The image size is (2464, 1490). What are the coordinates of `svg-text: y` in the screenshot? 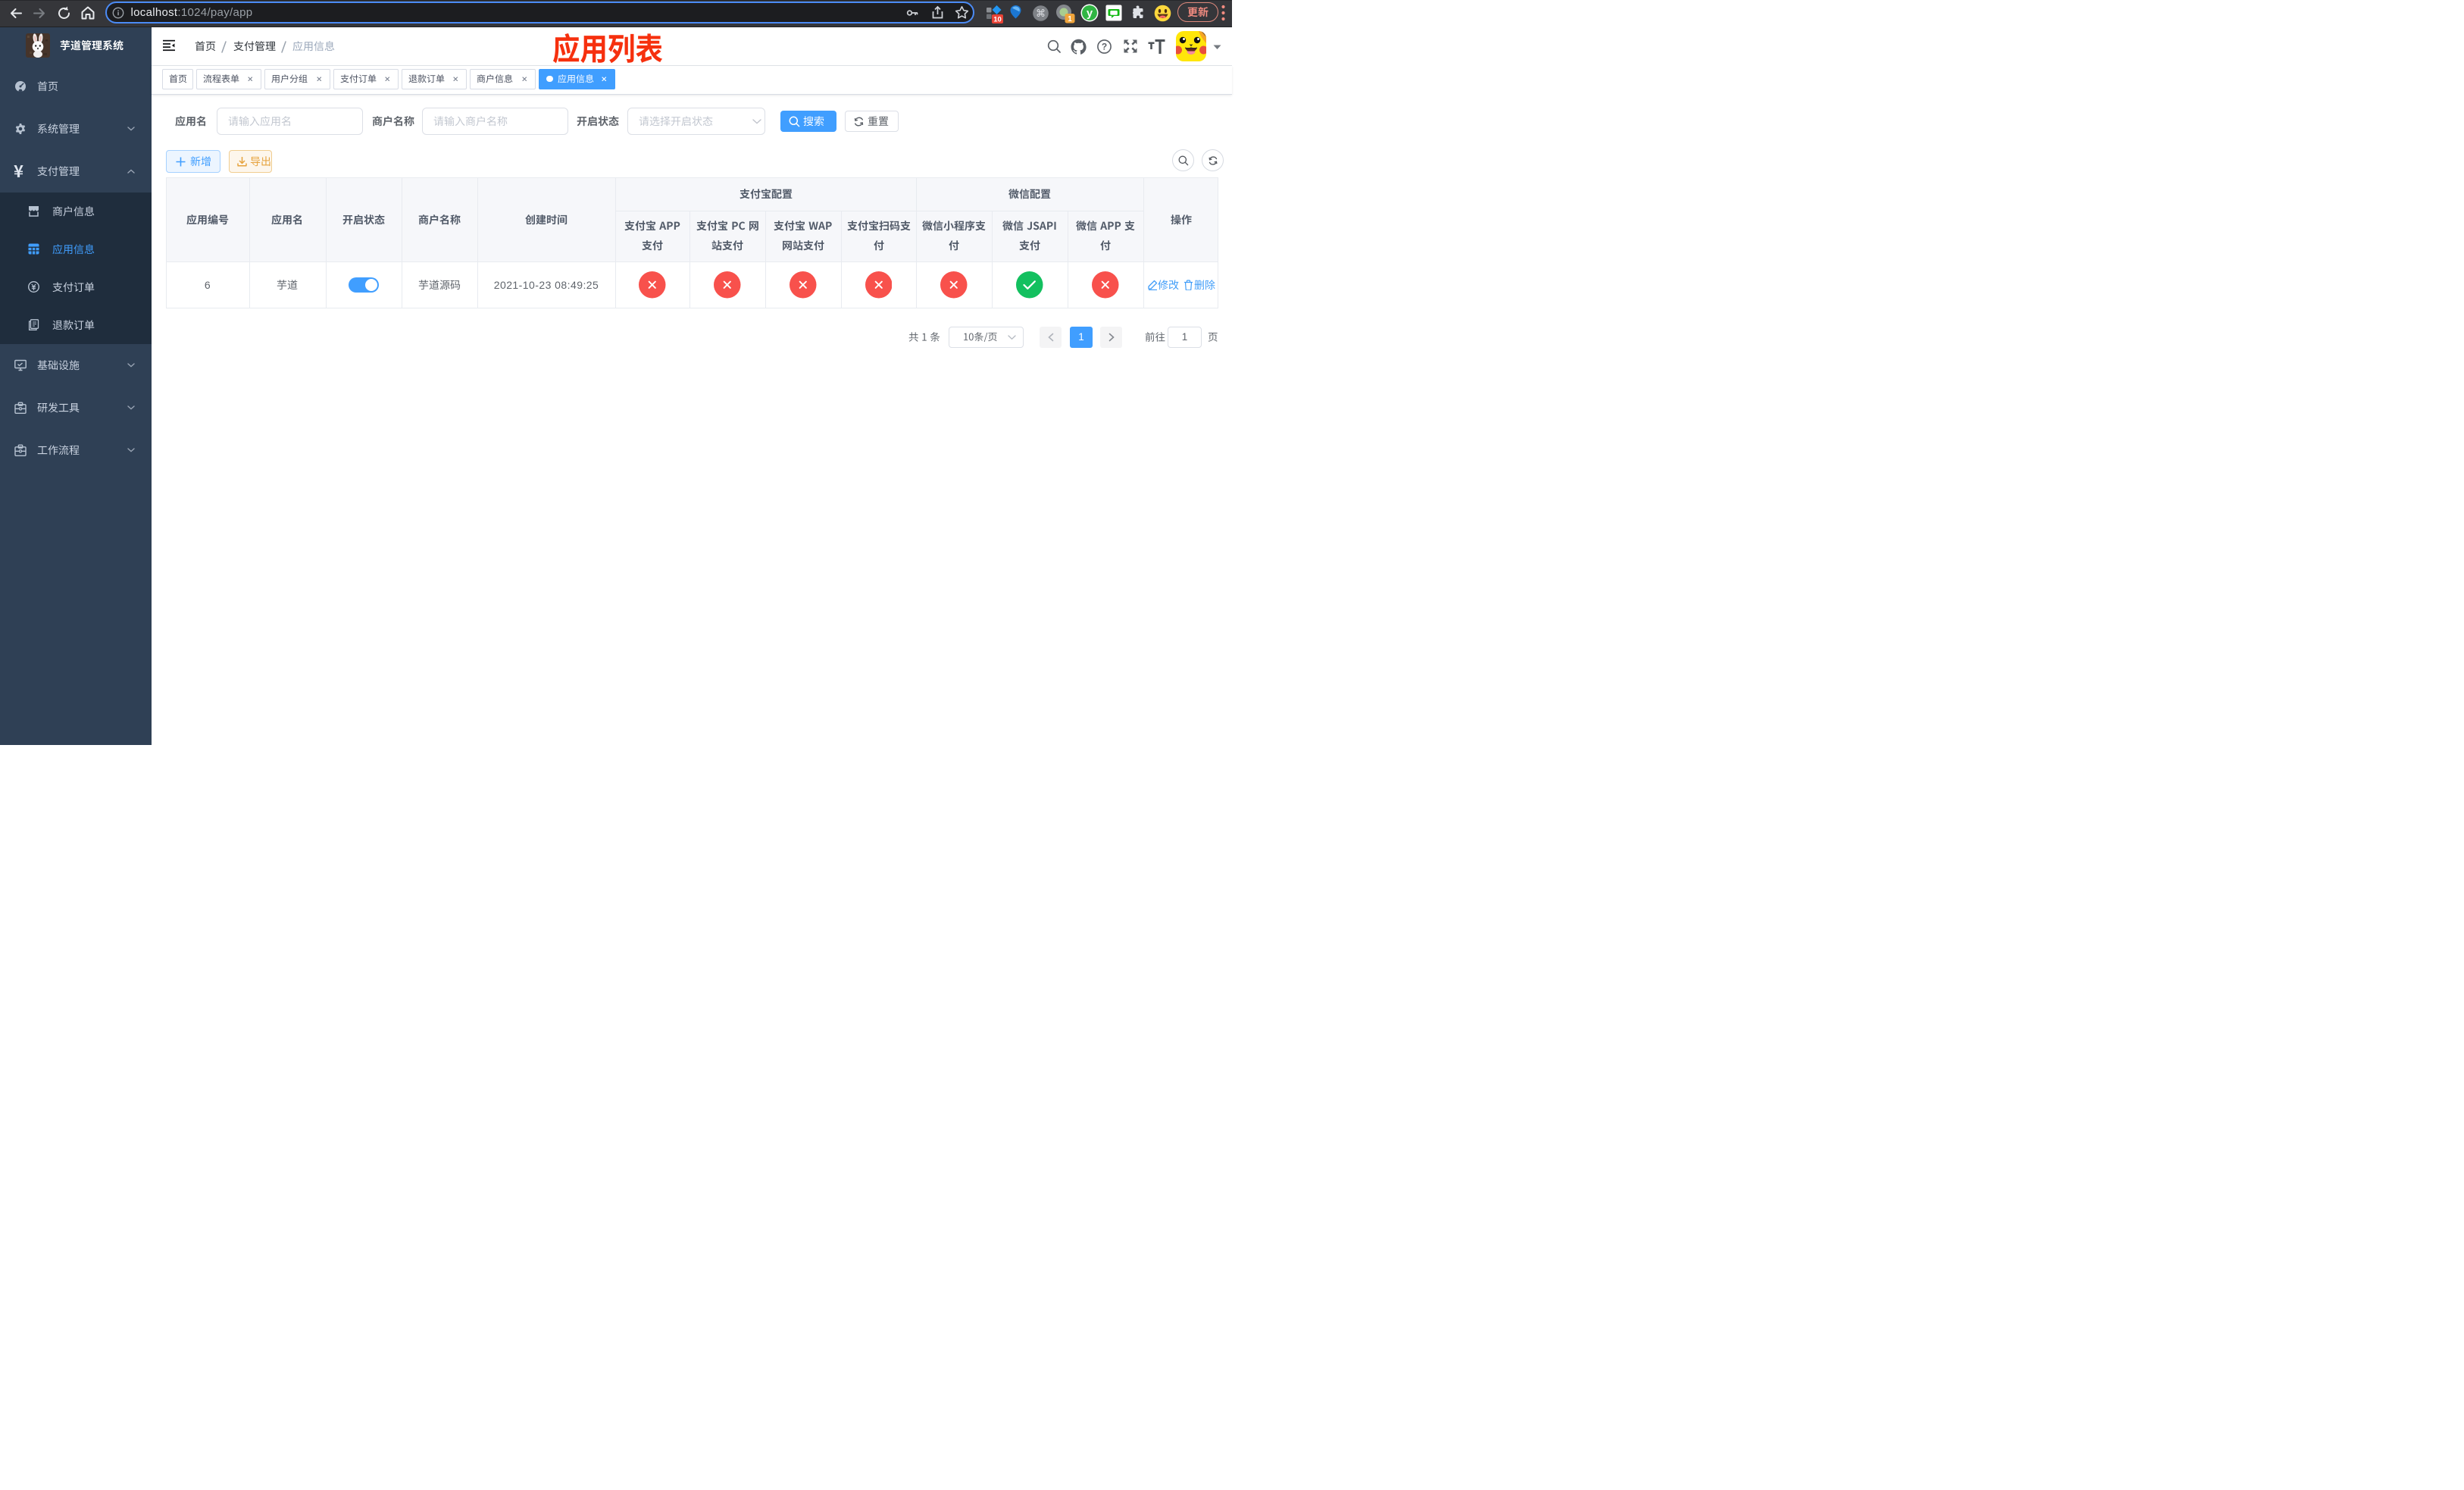 It's located at (1090, 14).